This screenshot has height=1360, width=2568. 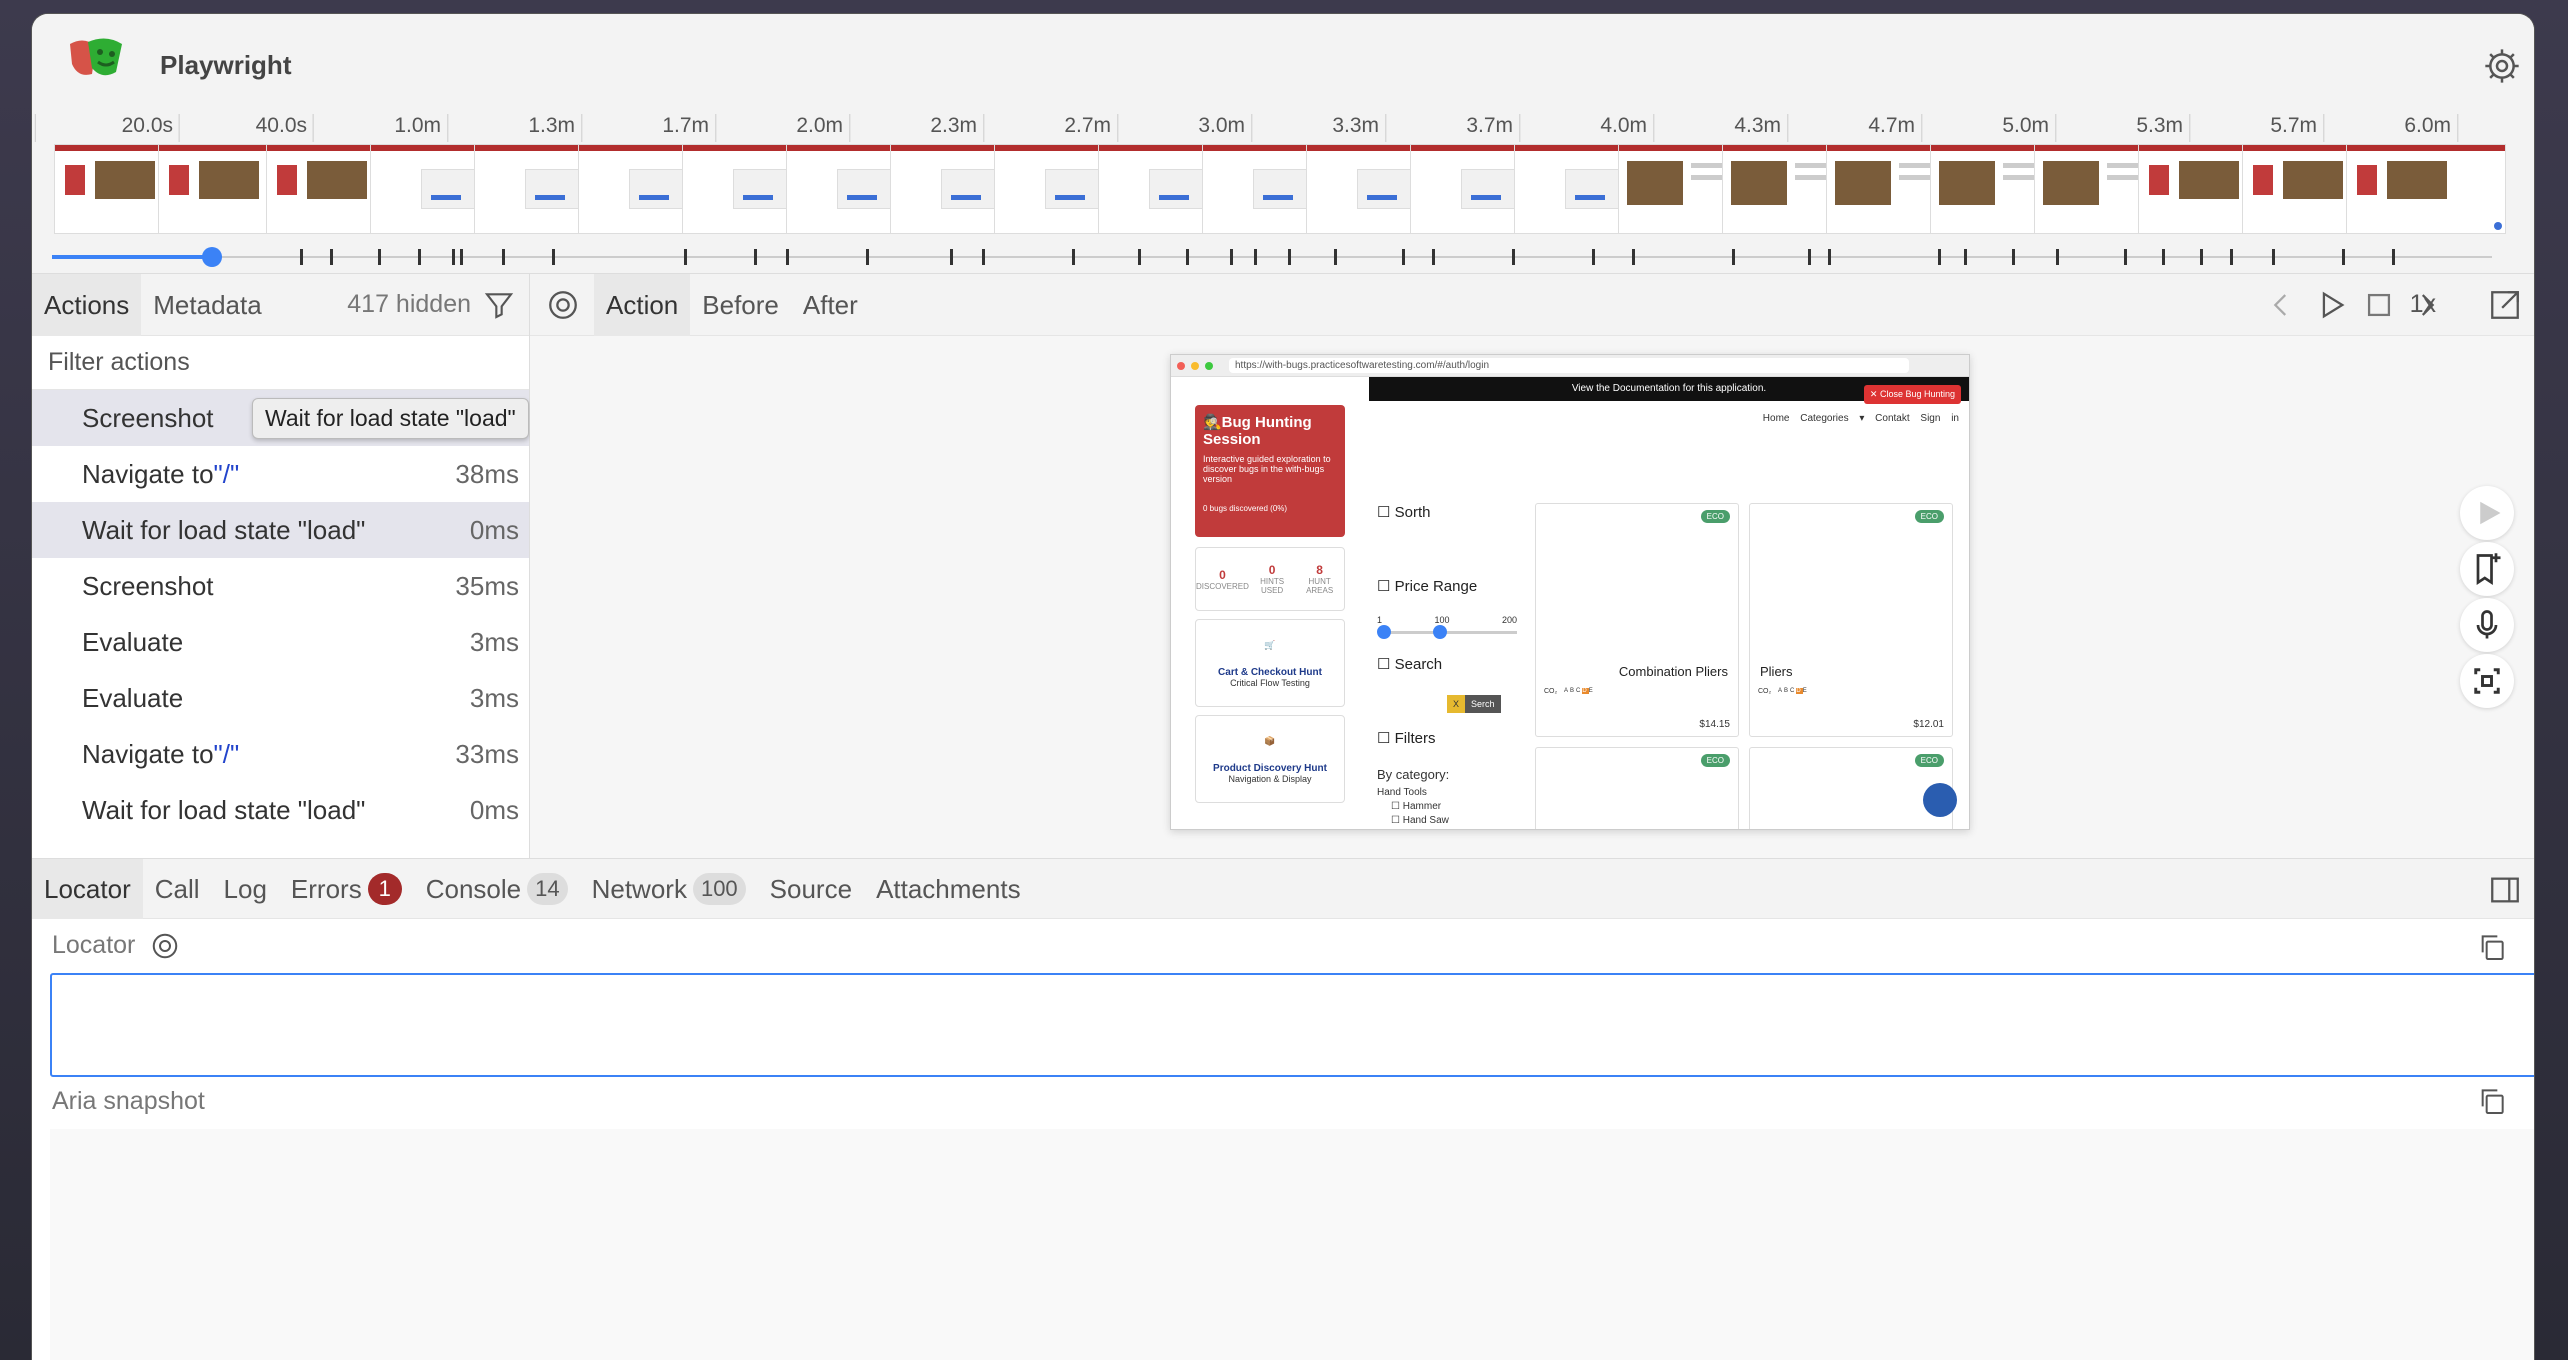 I want to click on action-url: "/", so click(x=226, y=473).